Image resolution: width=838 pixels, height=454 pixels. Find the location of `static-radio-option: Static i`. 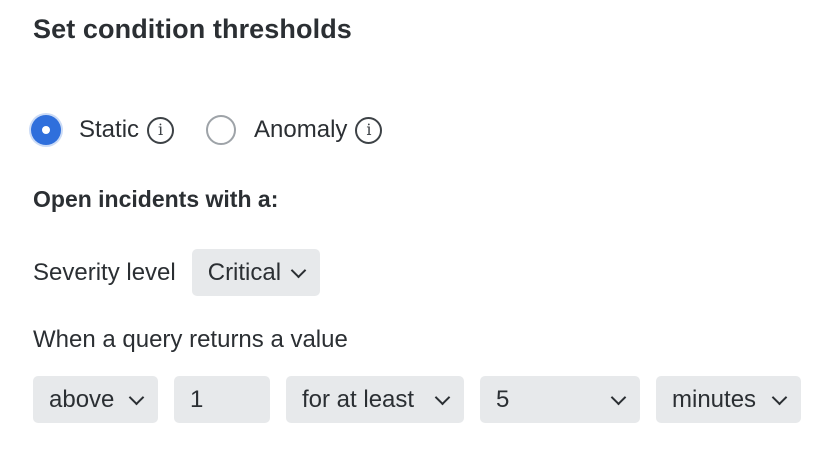

static-radio-option: Static i is located at coordinates (103, 130).